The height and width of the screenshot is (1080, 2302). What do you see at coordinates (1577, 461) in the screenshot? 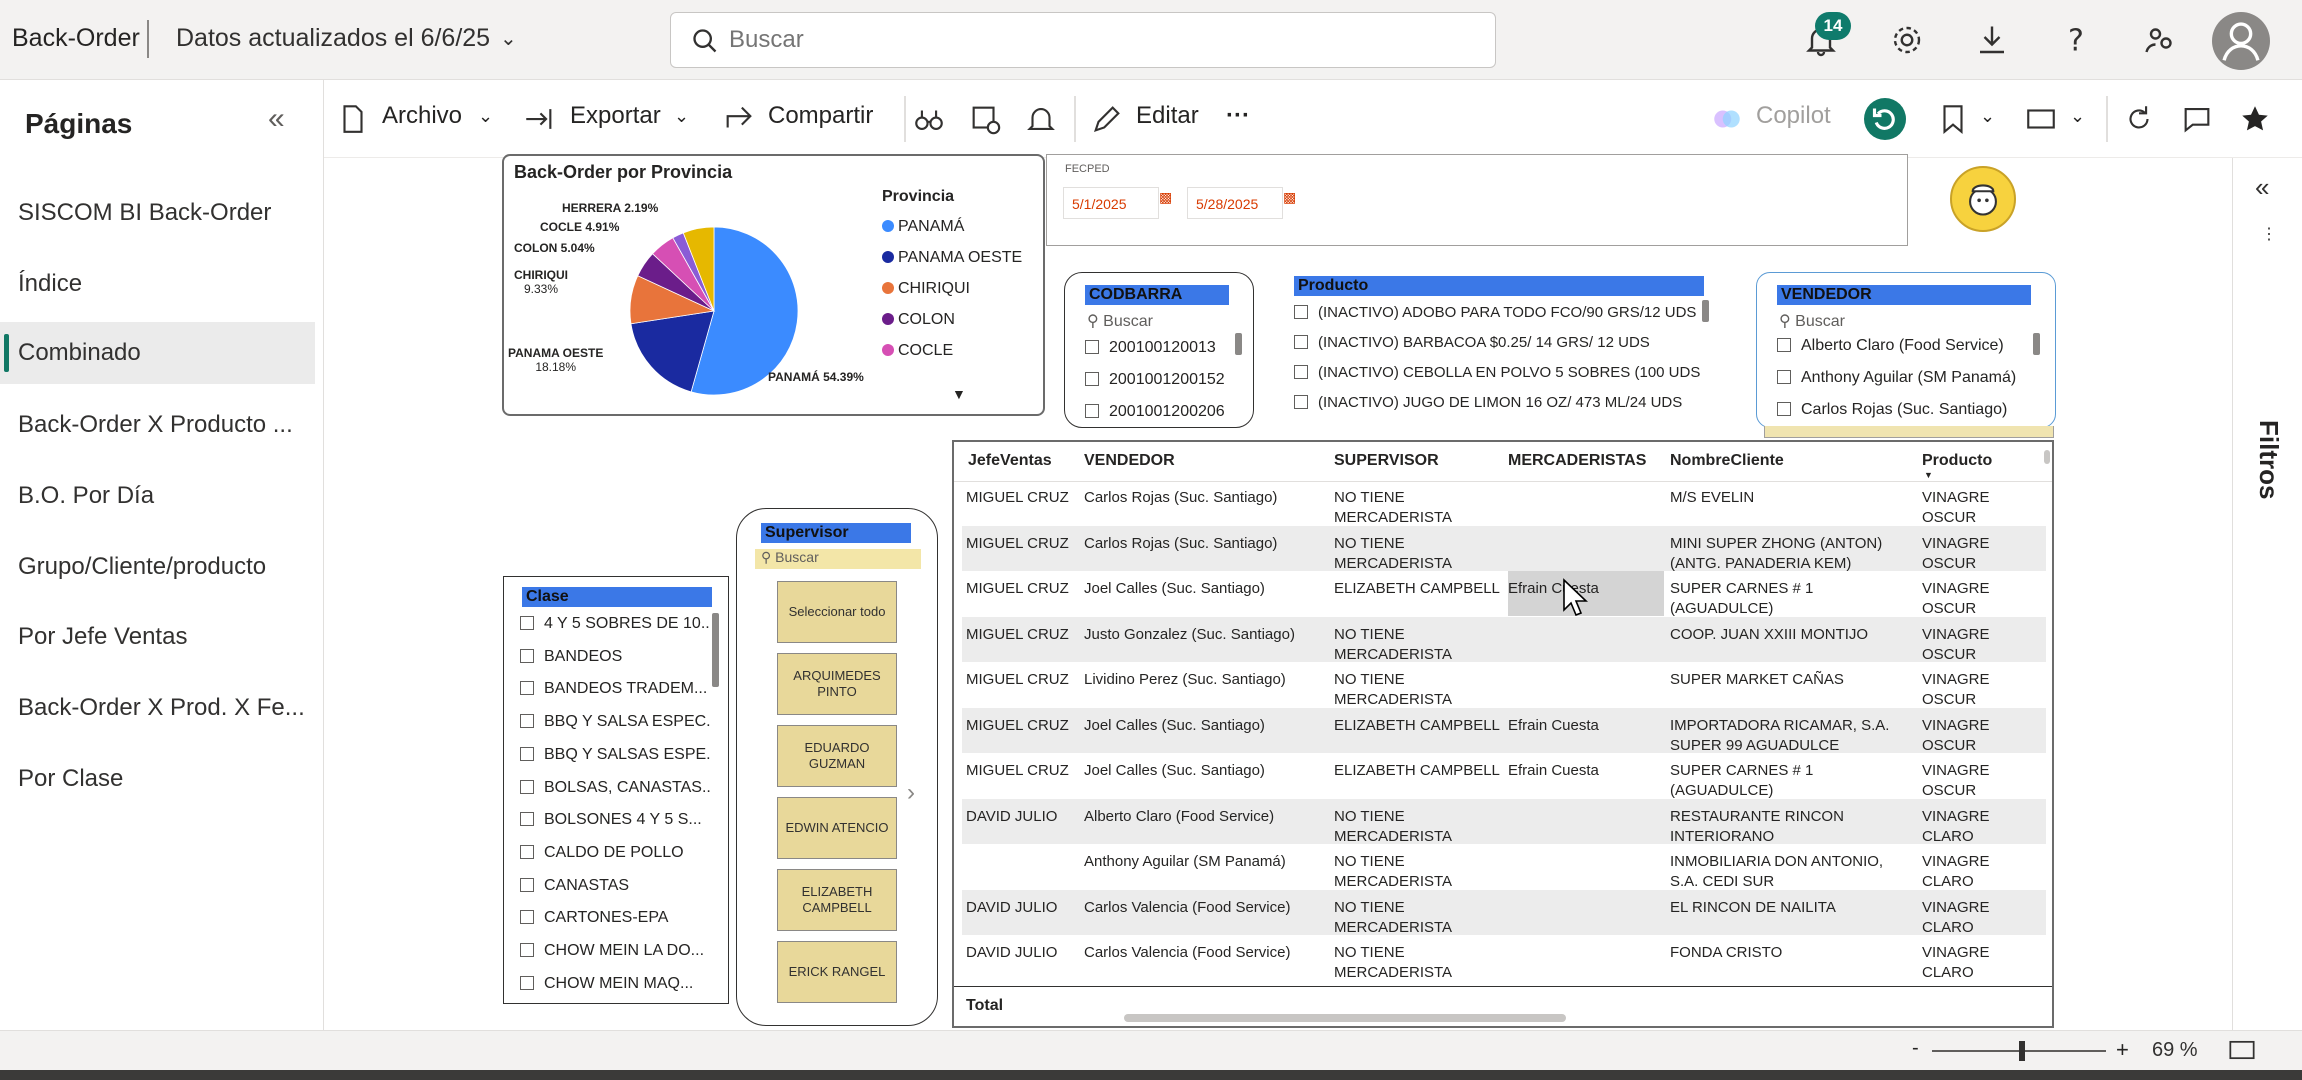
I see `column-header: MERCADERISTAS` at bounding box center [1577, 461].